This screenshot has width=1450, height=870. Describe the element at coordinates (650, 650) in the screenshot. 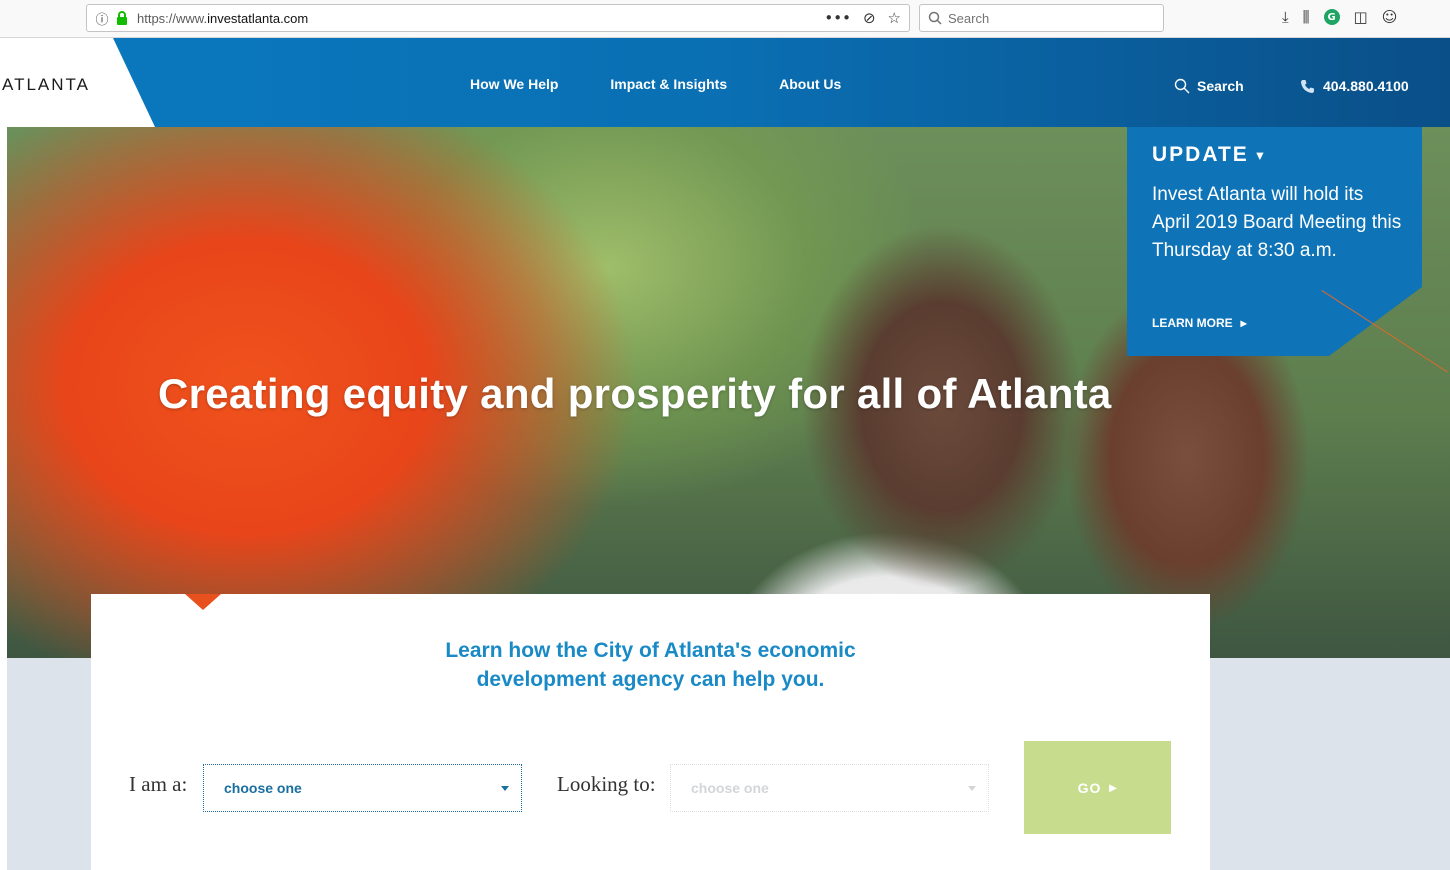

I see `finder-heading-line-1: Learn how the City of Atlanta's economic` at that location.